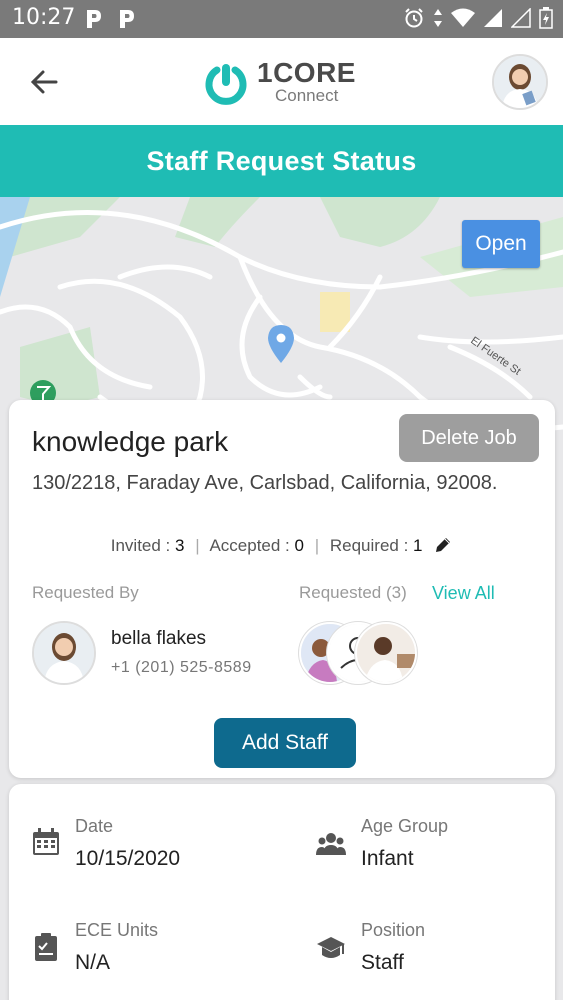  I want to click on required-label: Required :, so click(369, 545).